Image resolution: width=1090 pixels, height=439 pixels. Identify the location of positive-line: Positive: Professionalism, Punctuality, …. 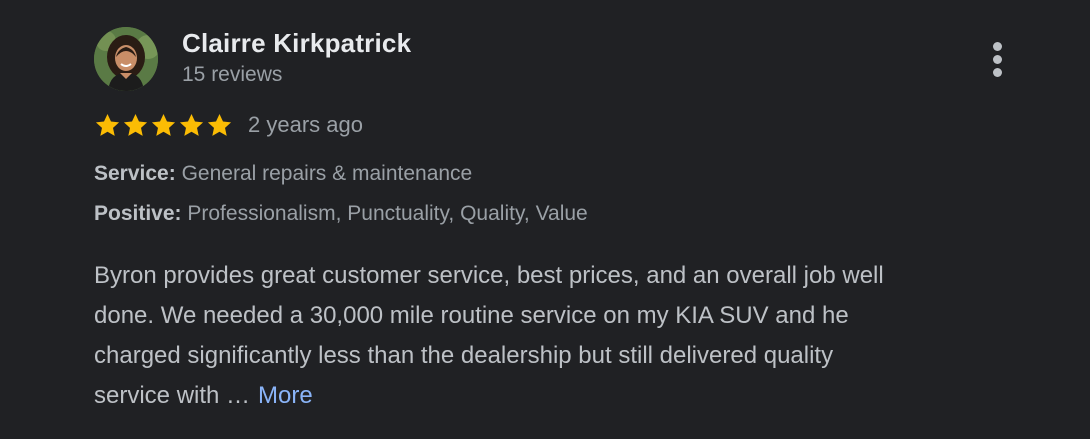
(341, 214).